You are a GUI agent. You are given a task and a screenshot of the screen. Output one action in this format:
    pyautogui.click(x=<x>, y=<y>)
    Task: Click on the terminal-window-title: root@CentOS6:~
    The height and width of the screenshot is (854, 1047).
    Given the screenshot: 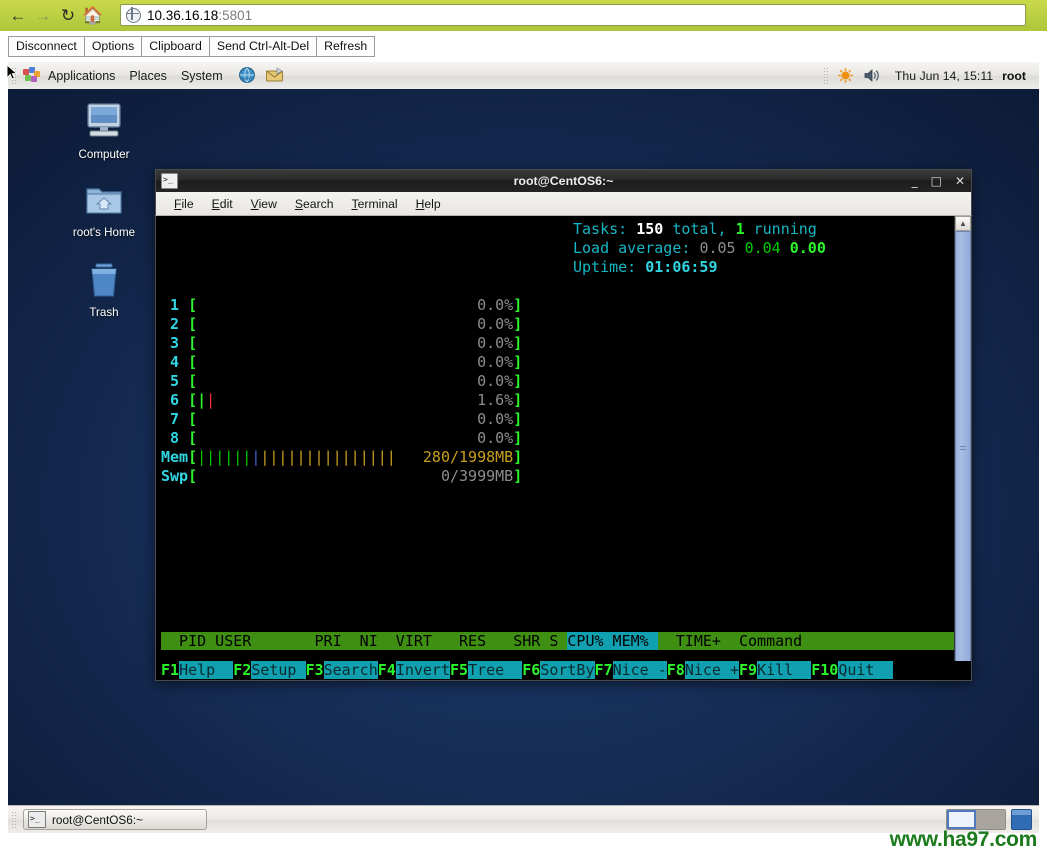 What is the action you would take?
    pyautogui.click(x=563, y=181)
    